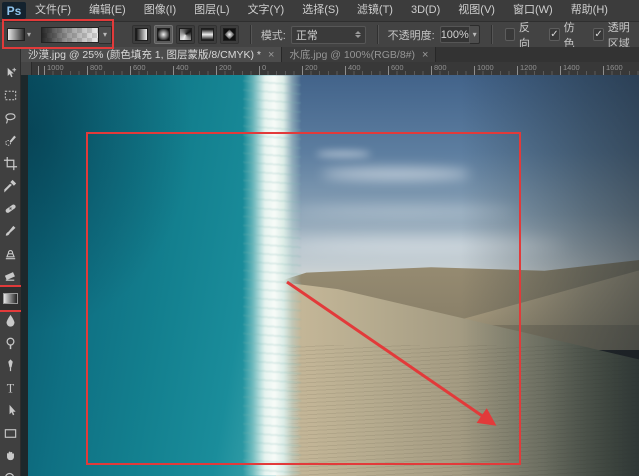 Image resolution: width=639 pixels, height=476 pixels. What do you see at coordinates (524, 35) in the screenshot?
I see `reverse-label: 反向` at bounding box center [524, 35].